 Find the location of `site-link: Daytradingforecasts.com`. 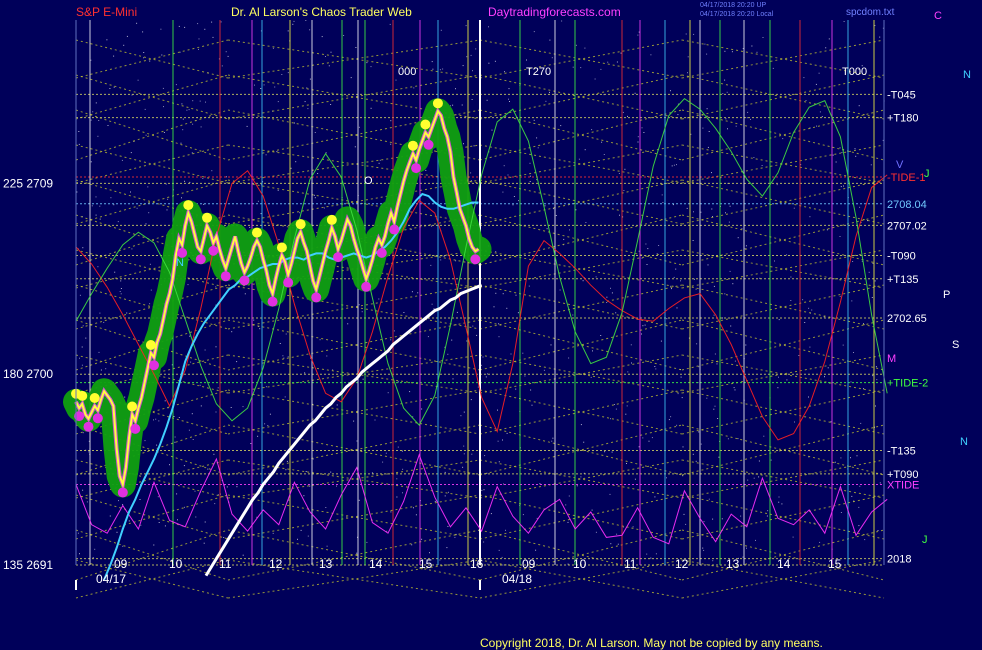

site-link: Daytradingforecasts.com is located at coordinates (554, 12).